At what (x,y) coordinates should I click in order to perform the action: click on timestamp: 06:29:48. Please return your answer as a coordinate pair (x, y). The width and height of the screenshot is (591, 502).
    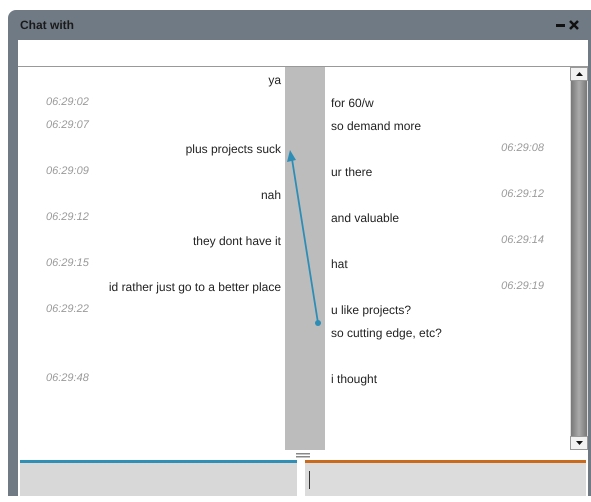
    Looking at the image, I should click on (67, 378).